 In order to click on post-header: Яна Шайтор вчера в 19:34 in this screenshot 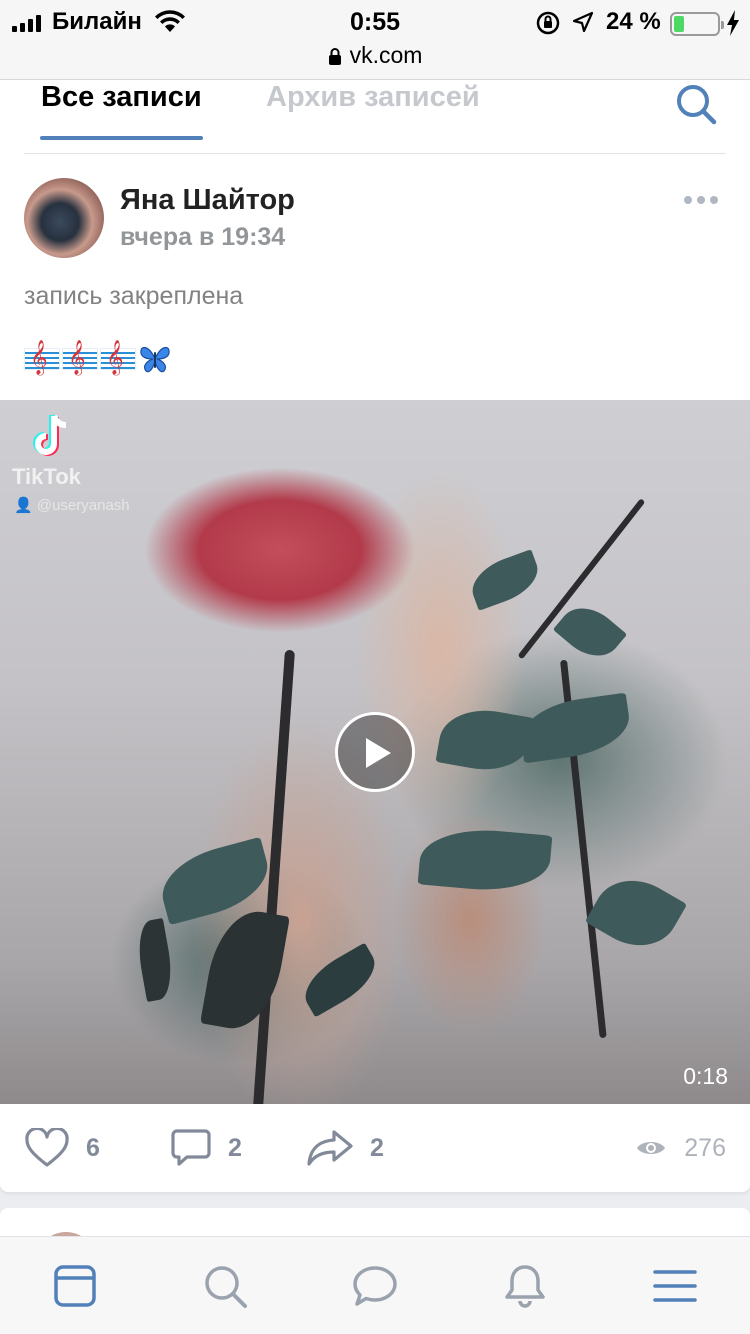, I will do `click(375, 218)`.